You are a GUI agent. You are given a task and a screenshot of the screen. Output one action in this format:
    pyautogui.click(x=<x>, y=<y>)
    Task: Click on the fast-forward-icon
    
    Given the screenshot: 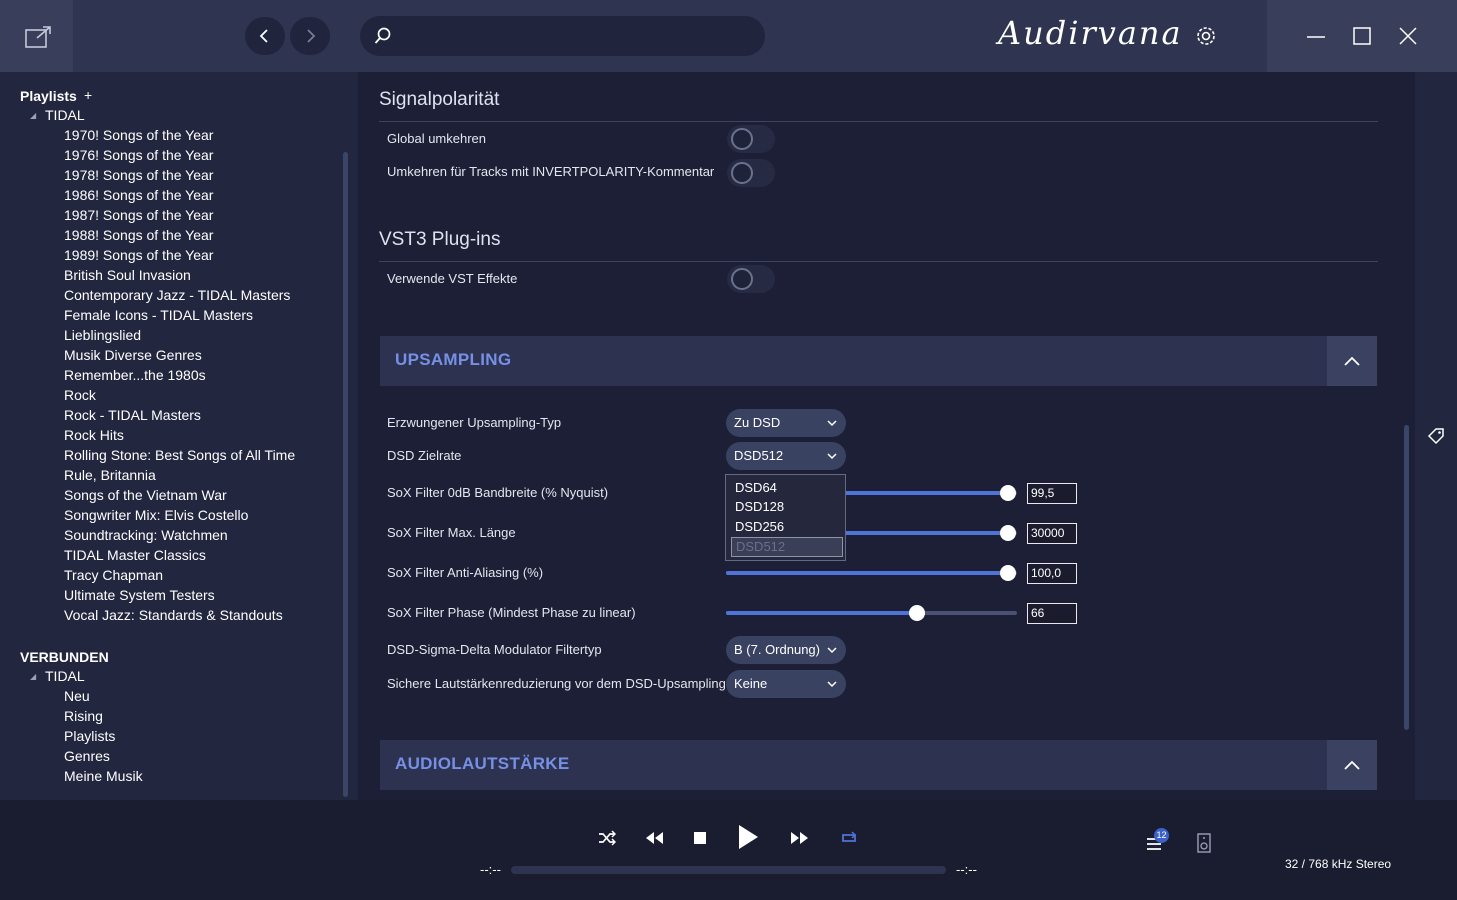 What is the action you would take?
    pyautogui.click(x=799, y=838)
    